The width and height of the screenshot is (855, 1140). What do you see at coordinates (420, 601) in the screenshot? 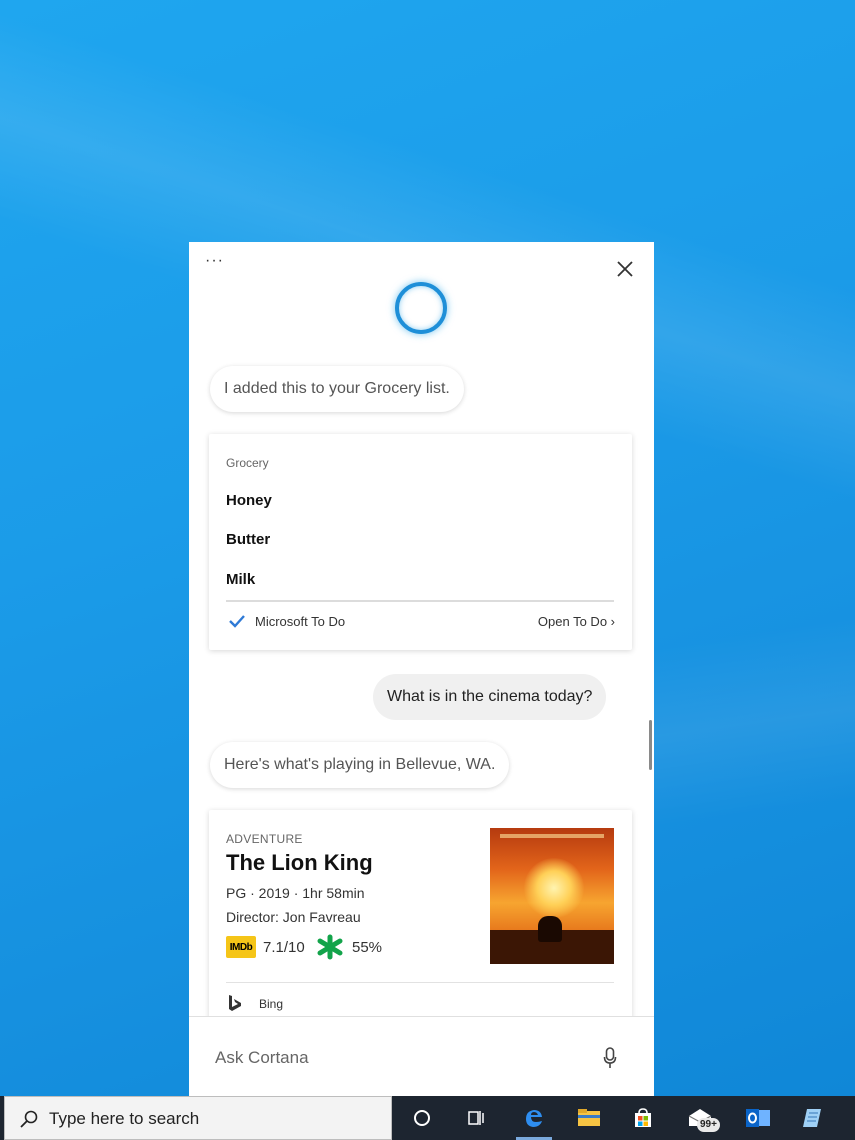
I see `todo-divider` at bounding box center [420, 601].